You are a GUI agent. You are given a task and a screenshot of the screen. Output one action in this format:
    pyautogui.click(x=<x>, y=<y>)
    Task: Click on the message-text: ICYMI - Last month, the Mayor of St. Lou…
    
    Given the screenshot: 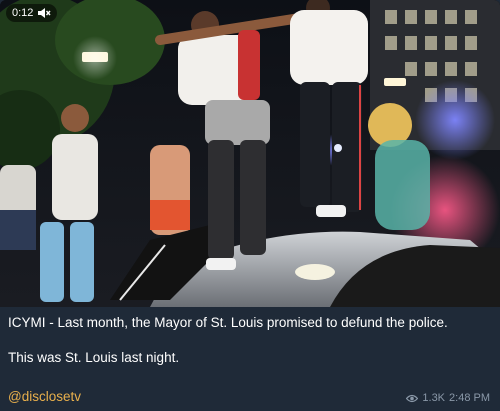 What is the action you would take?
    pyautogui.click(x=252, y=340)
    